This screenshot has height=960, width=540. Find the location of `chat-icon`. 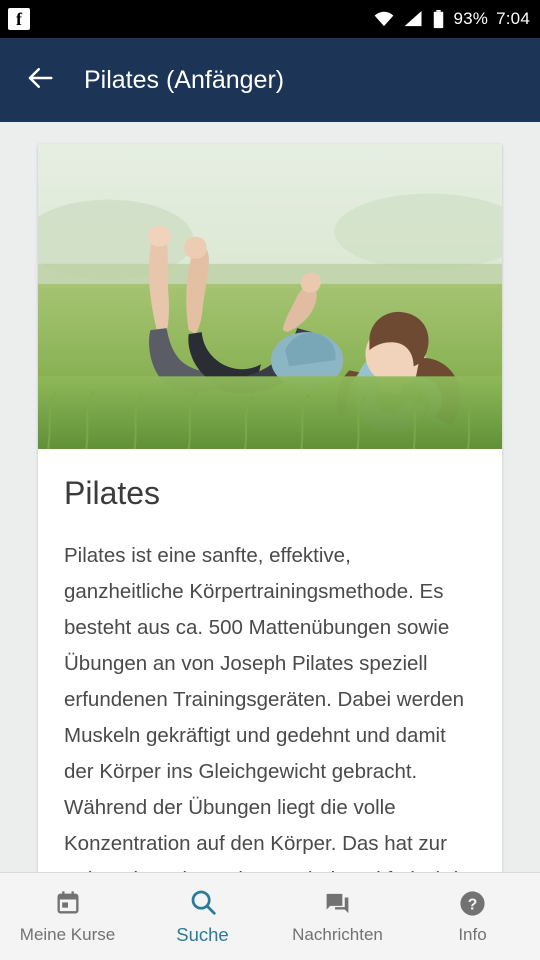

chat-icon is located at coordinates (337, 903).